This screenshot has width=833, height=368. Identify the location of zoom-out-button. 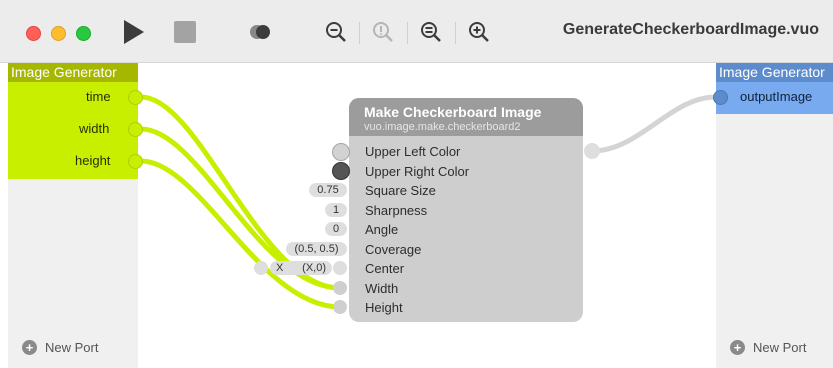
(336, 32).